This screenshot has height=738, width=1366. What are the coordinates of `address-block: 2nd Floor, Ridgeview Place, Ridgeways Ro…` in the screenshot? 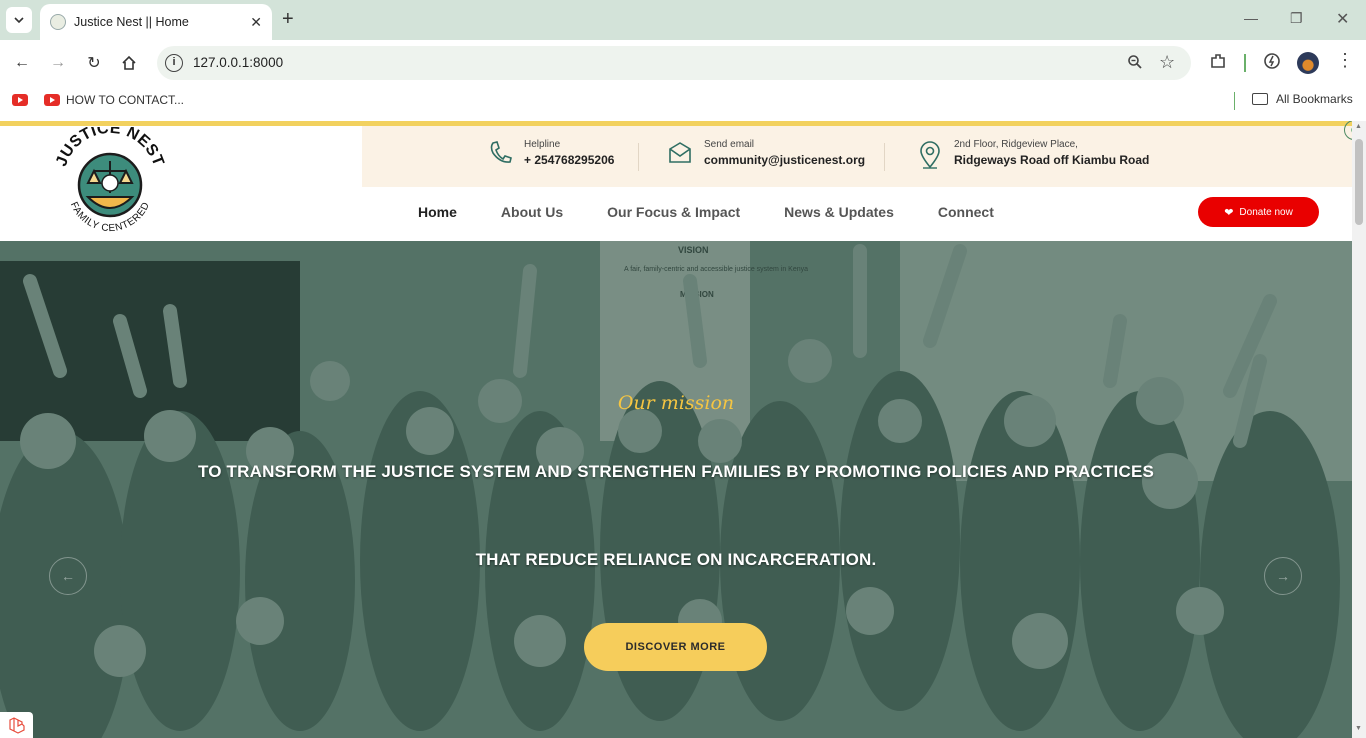 It's located at (1033, 155).